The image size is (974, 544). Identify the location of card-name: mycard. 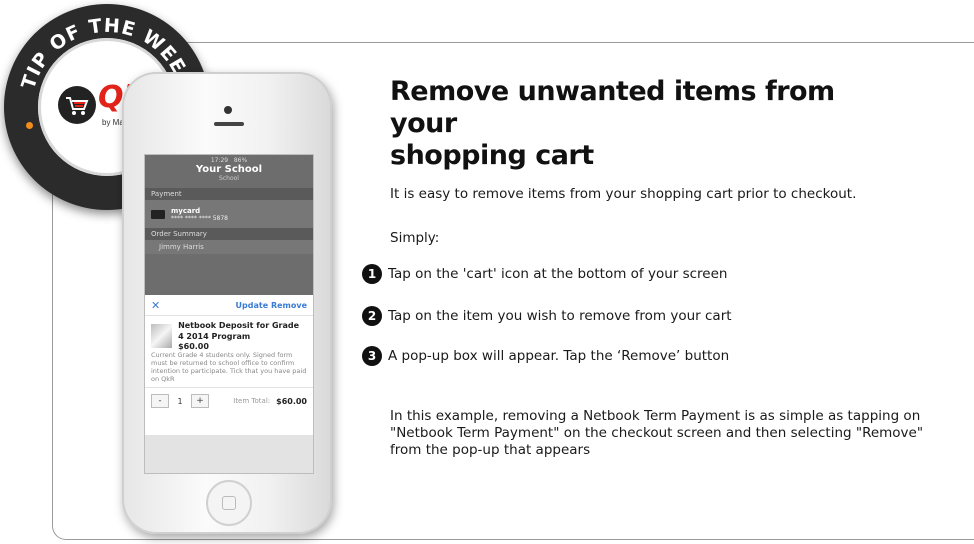
(186, 210).